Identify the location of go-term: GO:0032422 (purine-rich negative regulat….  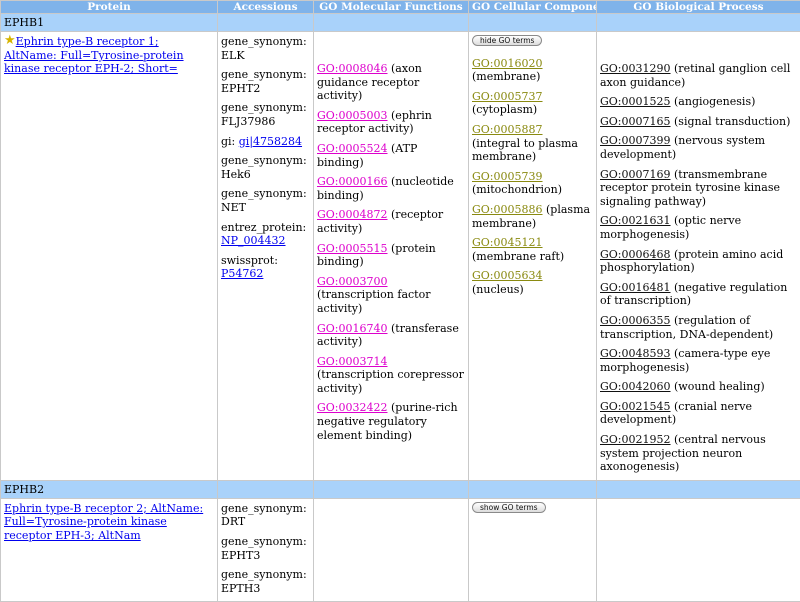
(391, 421).